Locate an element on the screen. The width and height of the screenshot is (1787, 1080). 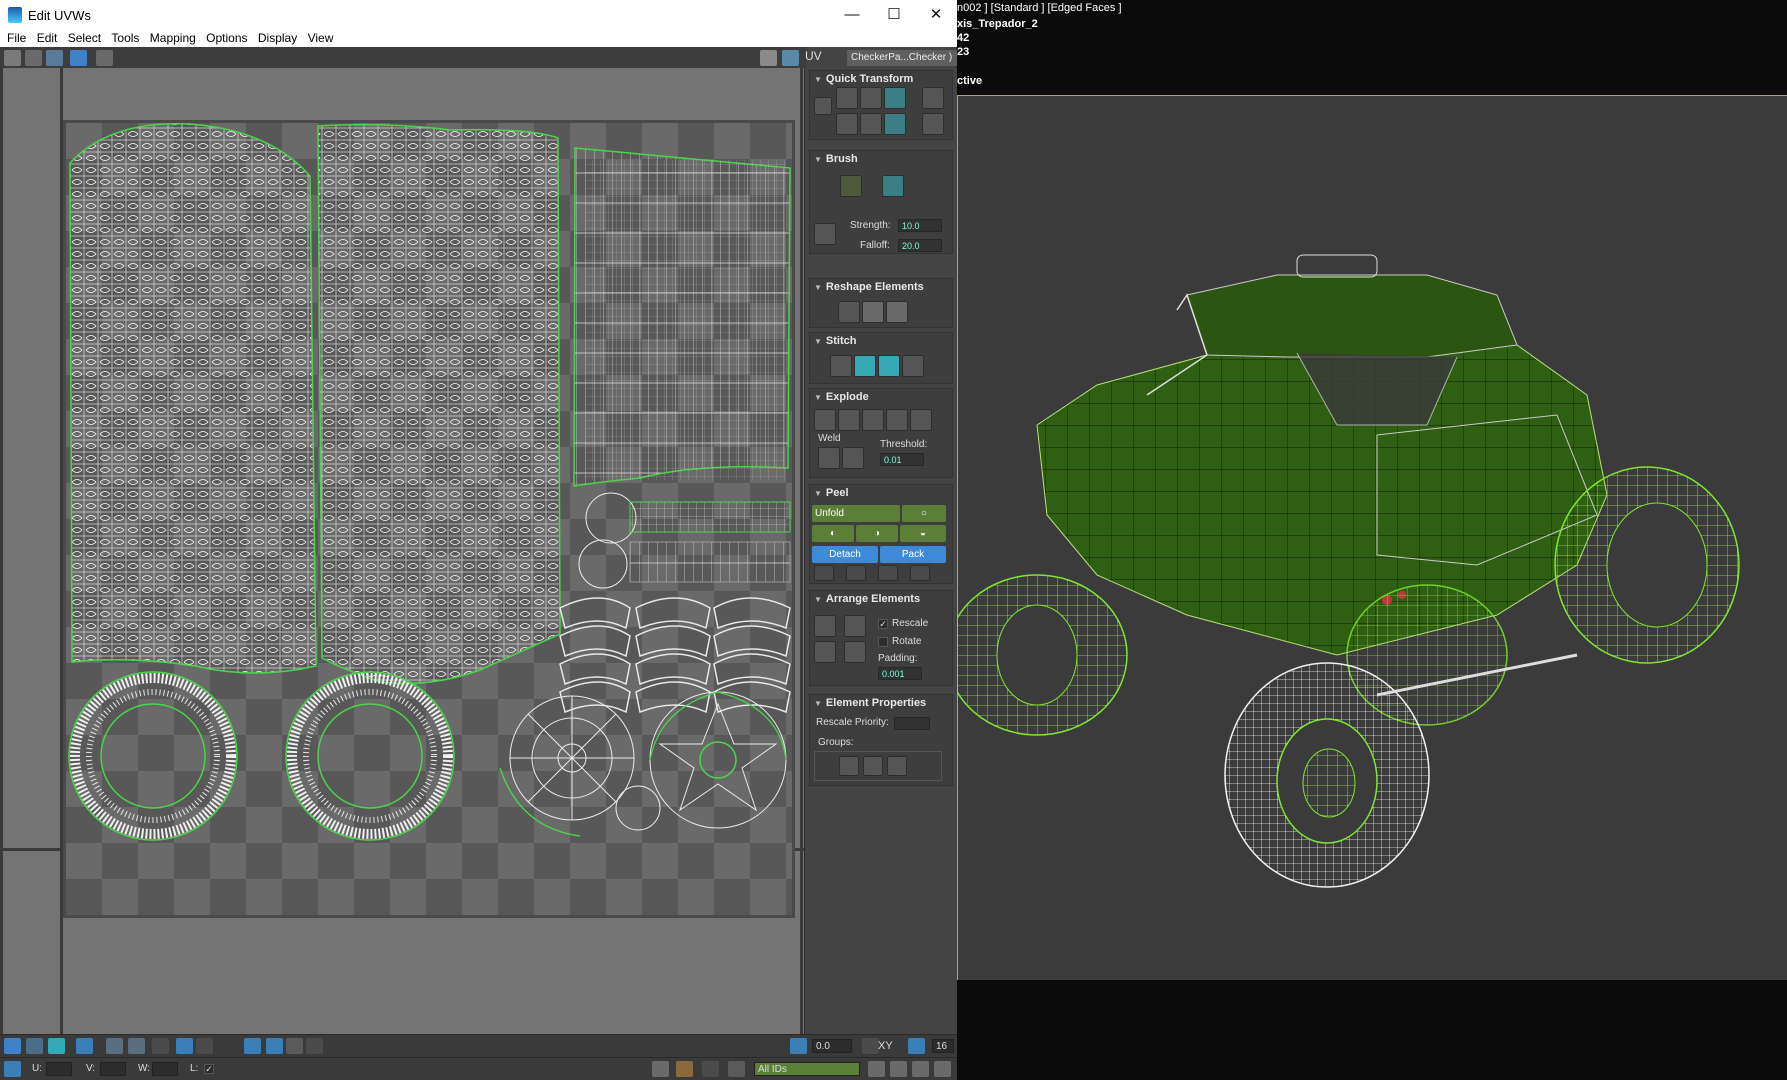
freeform-icon is located at coordinates (78, 58).